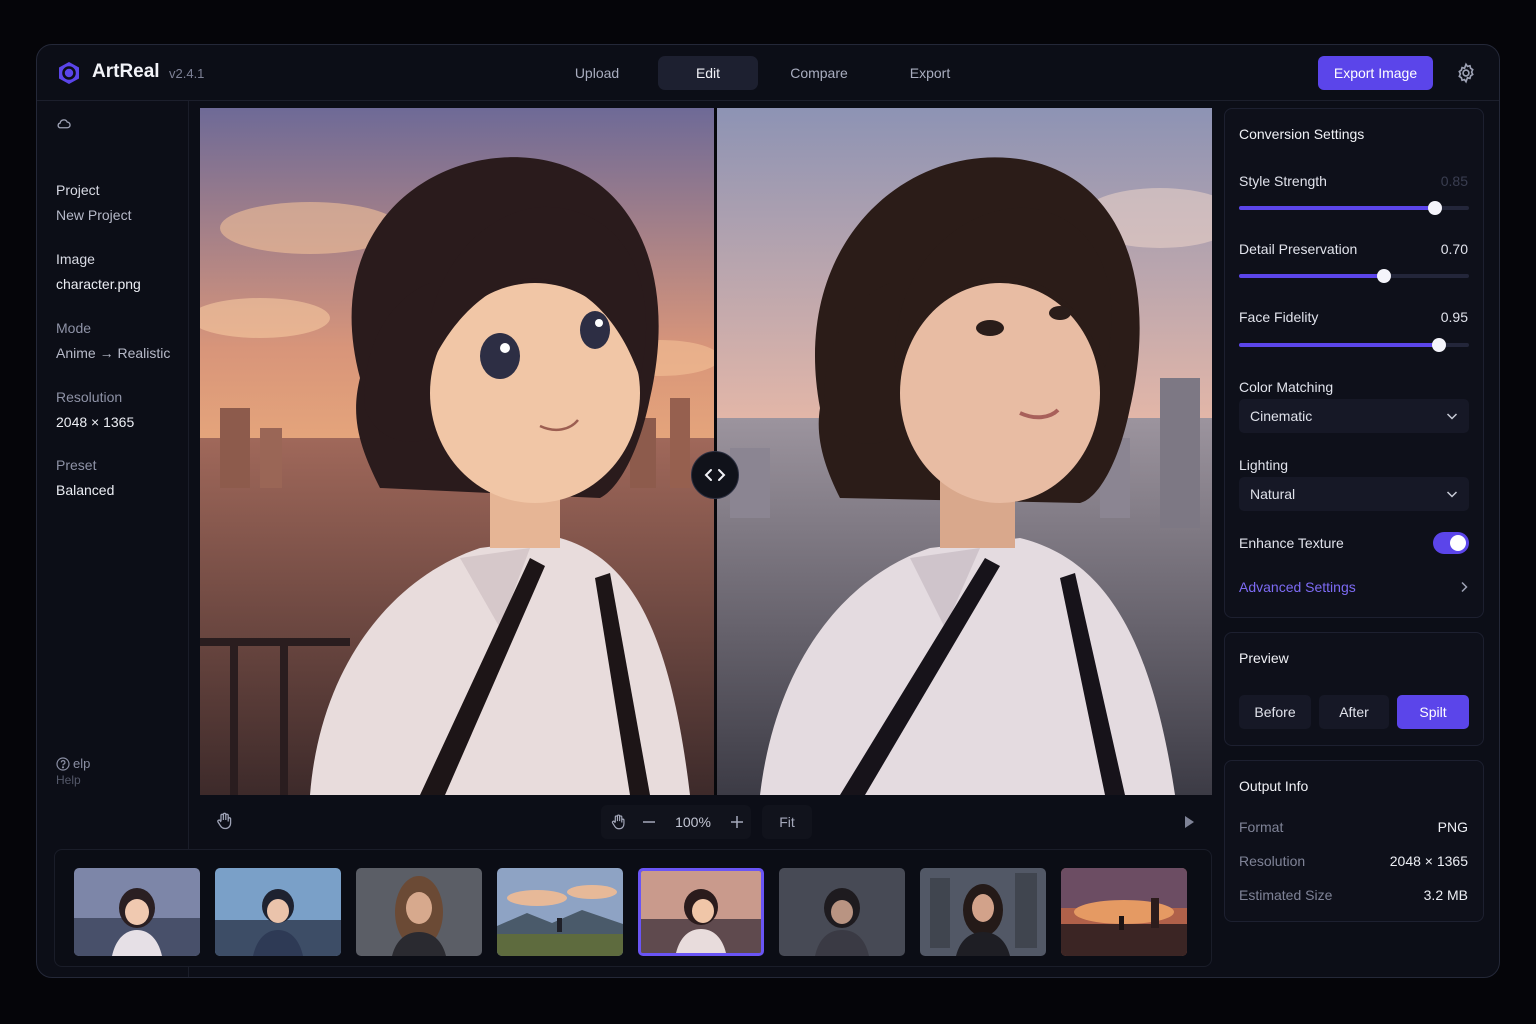 This screenshot has width=1536, height=1024. I want to click on preview-split-button: Spilt, so click(1433, 712).